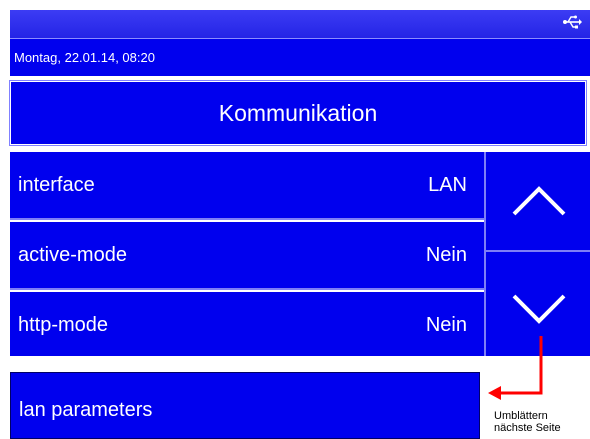 The image size is (590, 439). Describe the element at coordinates (521, 416) in the screenshot. I see `annotation-line-1: Umblättern` at that location.